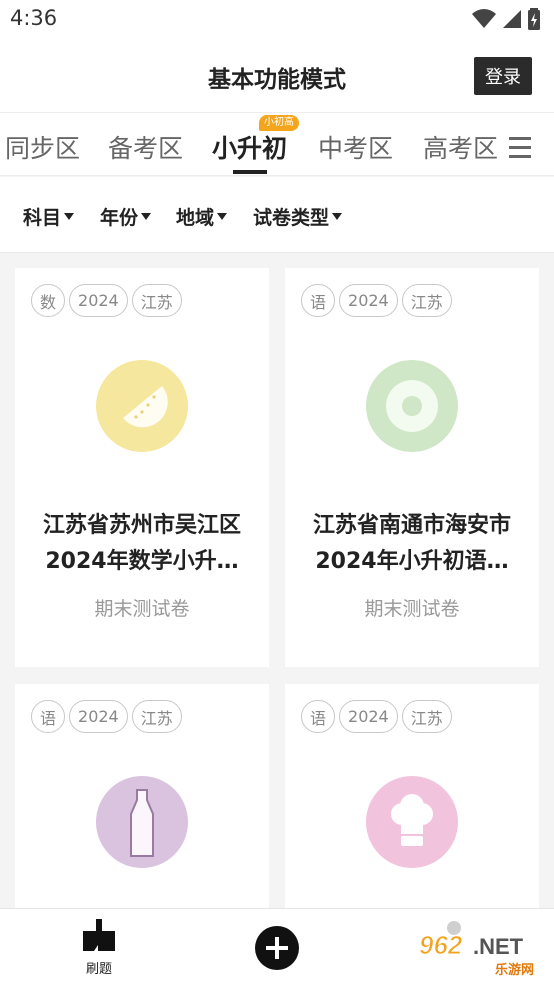 This screenshot has height=984, width=554. I want to click on watermark-net: .NET, so click(498, 946).